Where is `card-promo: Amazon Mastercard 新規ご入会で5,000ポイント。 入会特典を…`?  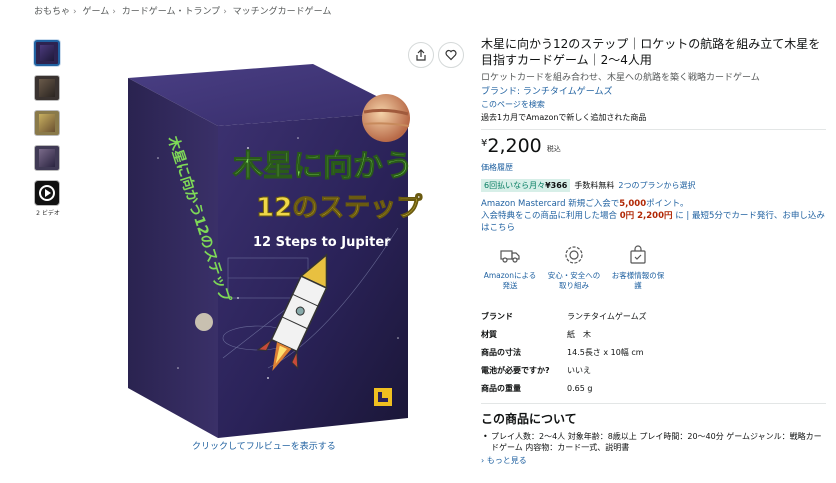 card-promo: Amazon Mastercard 新規ご入会で5,000ポイント。 入会特典を… is located at coordinates (653, 216).